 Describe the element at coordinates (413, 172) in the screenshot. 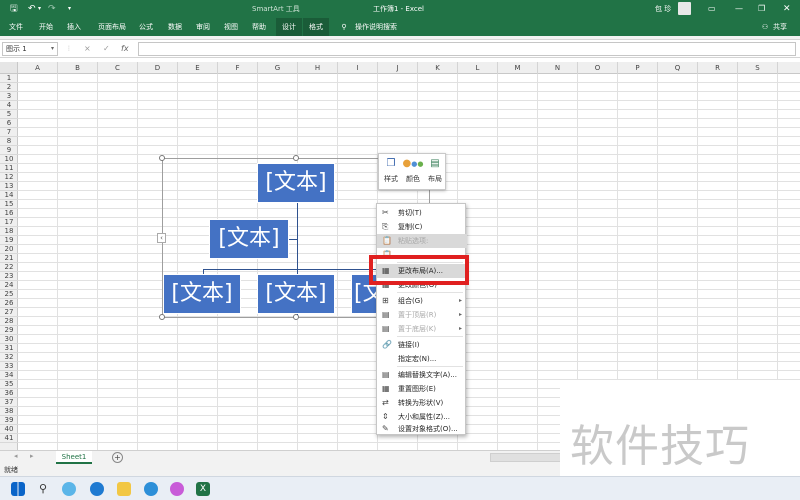

I see `color-button: ●●● 颜色` at that location.